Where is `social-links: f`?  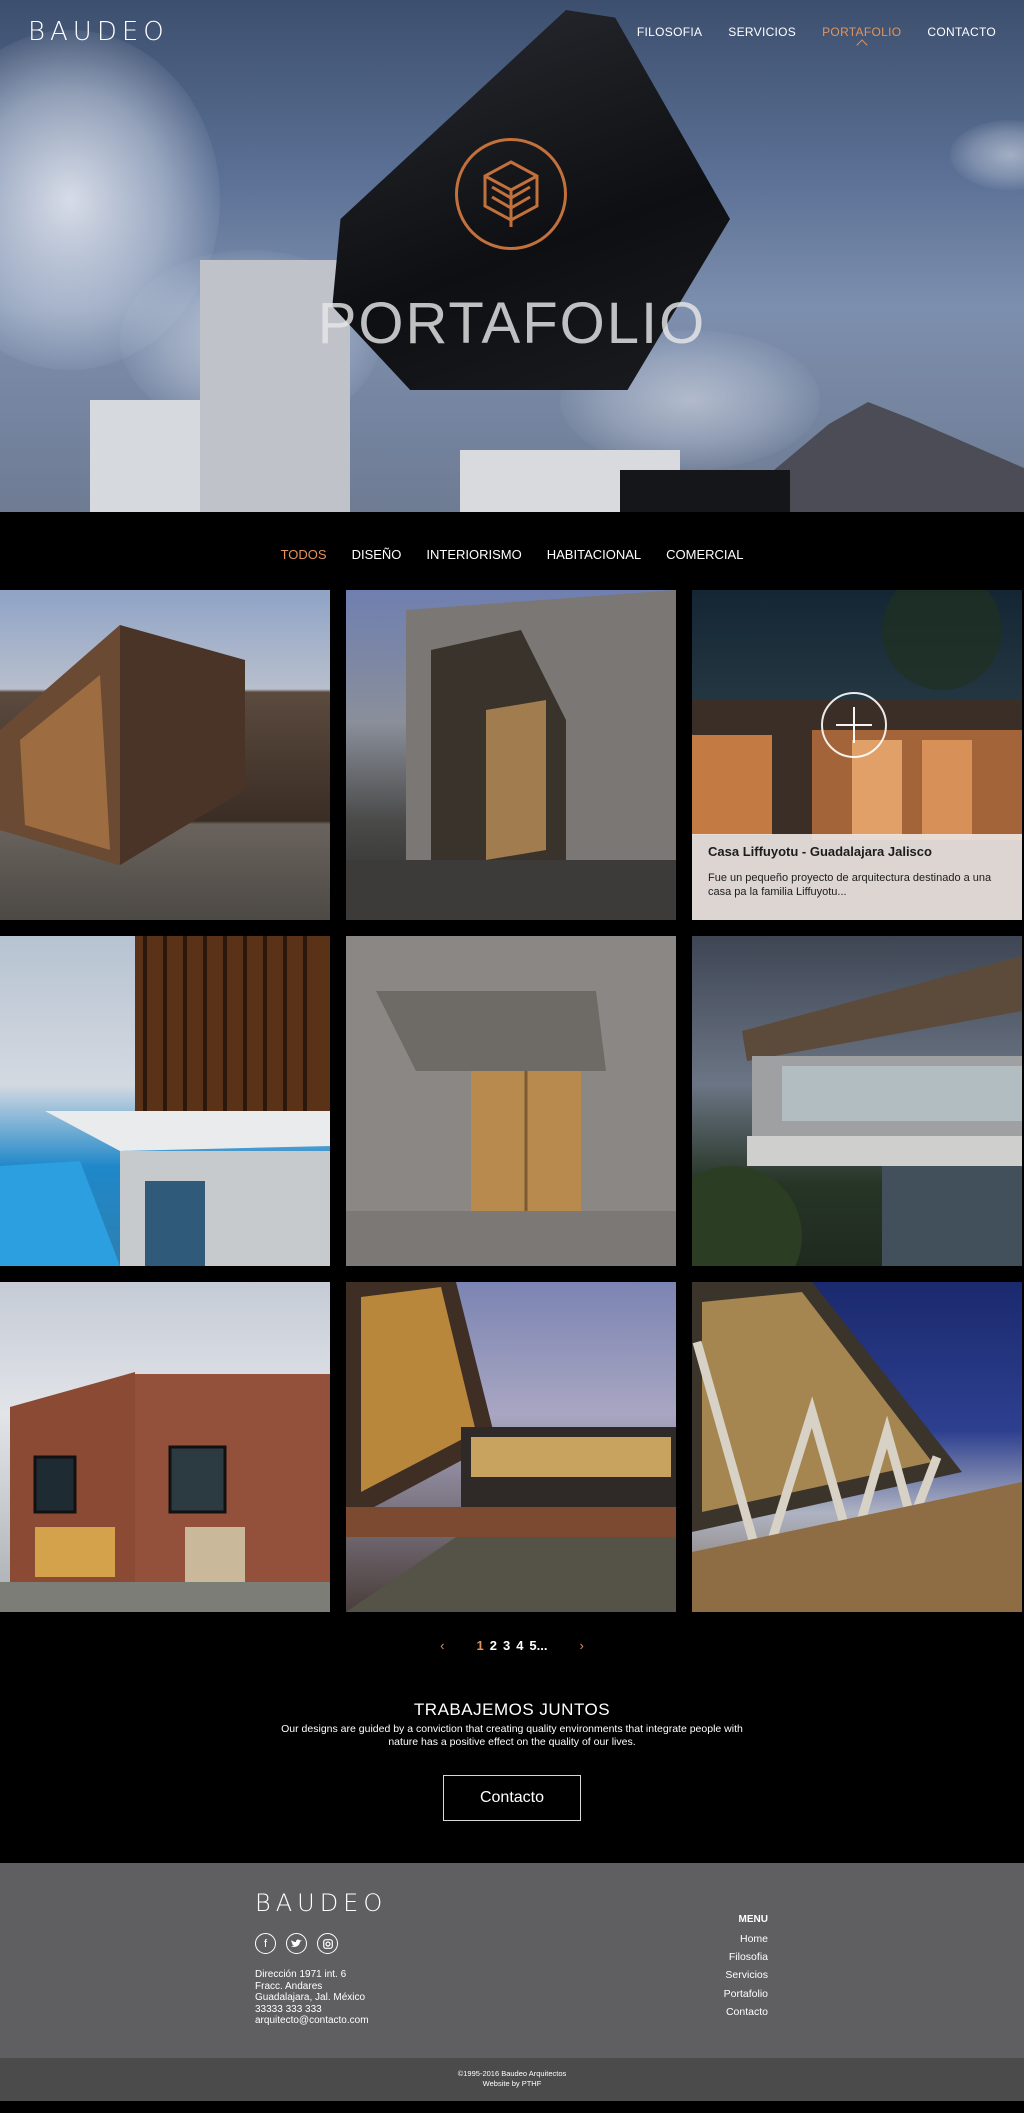 social-links: f is located at coordinates (296, 1943).